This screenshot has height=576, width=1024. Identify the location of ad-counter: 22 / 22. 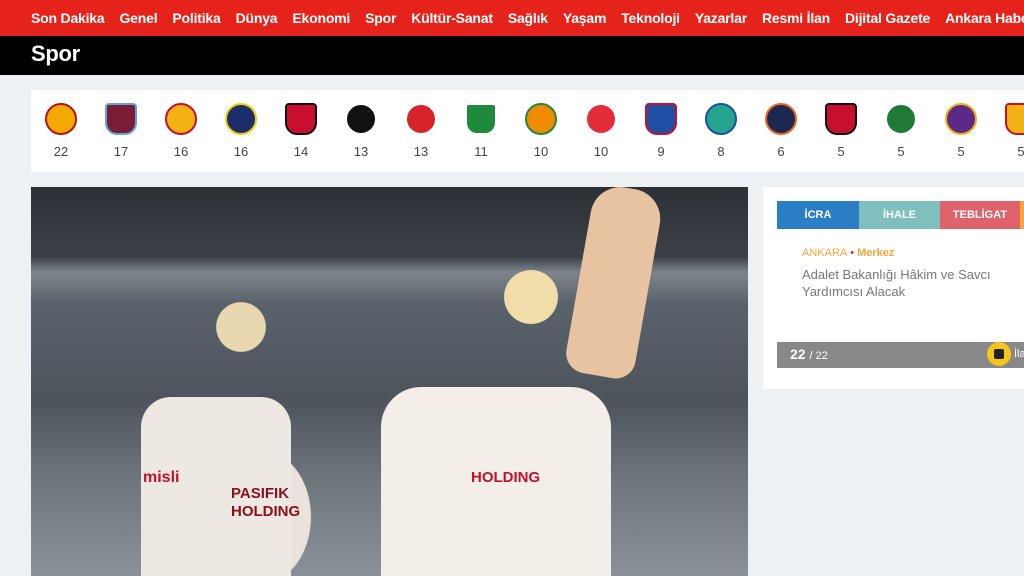
(809, 354).